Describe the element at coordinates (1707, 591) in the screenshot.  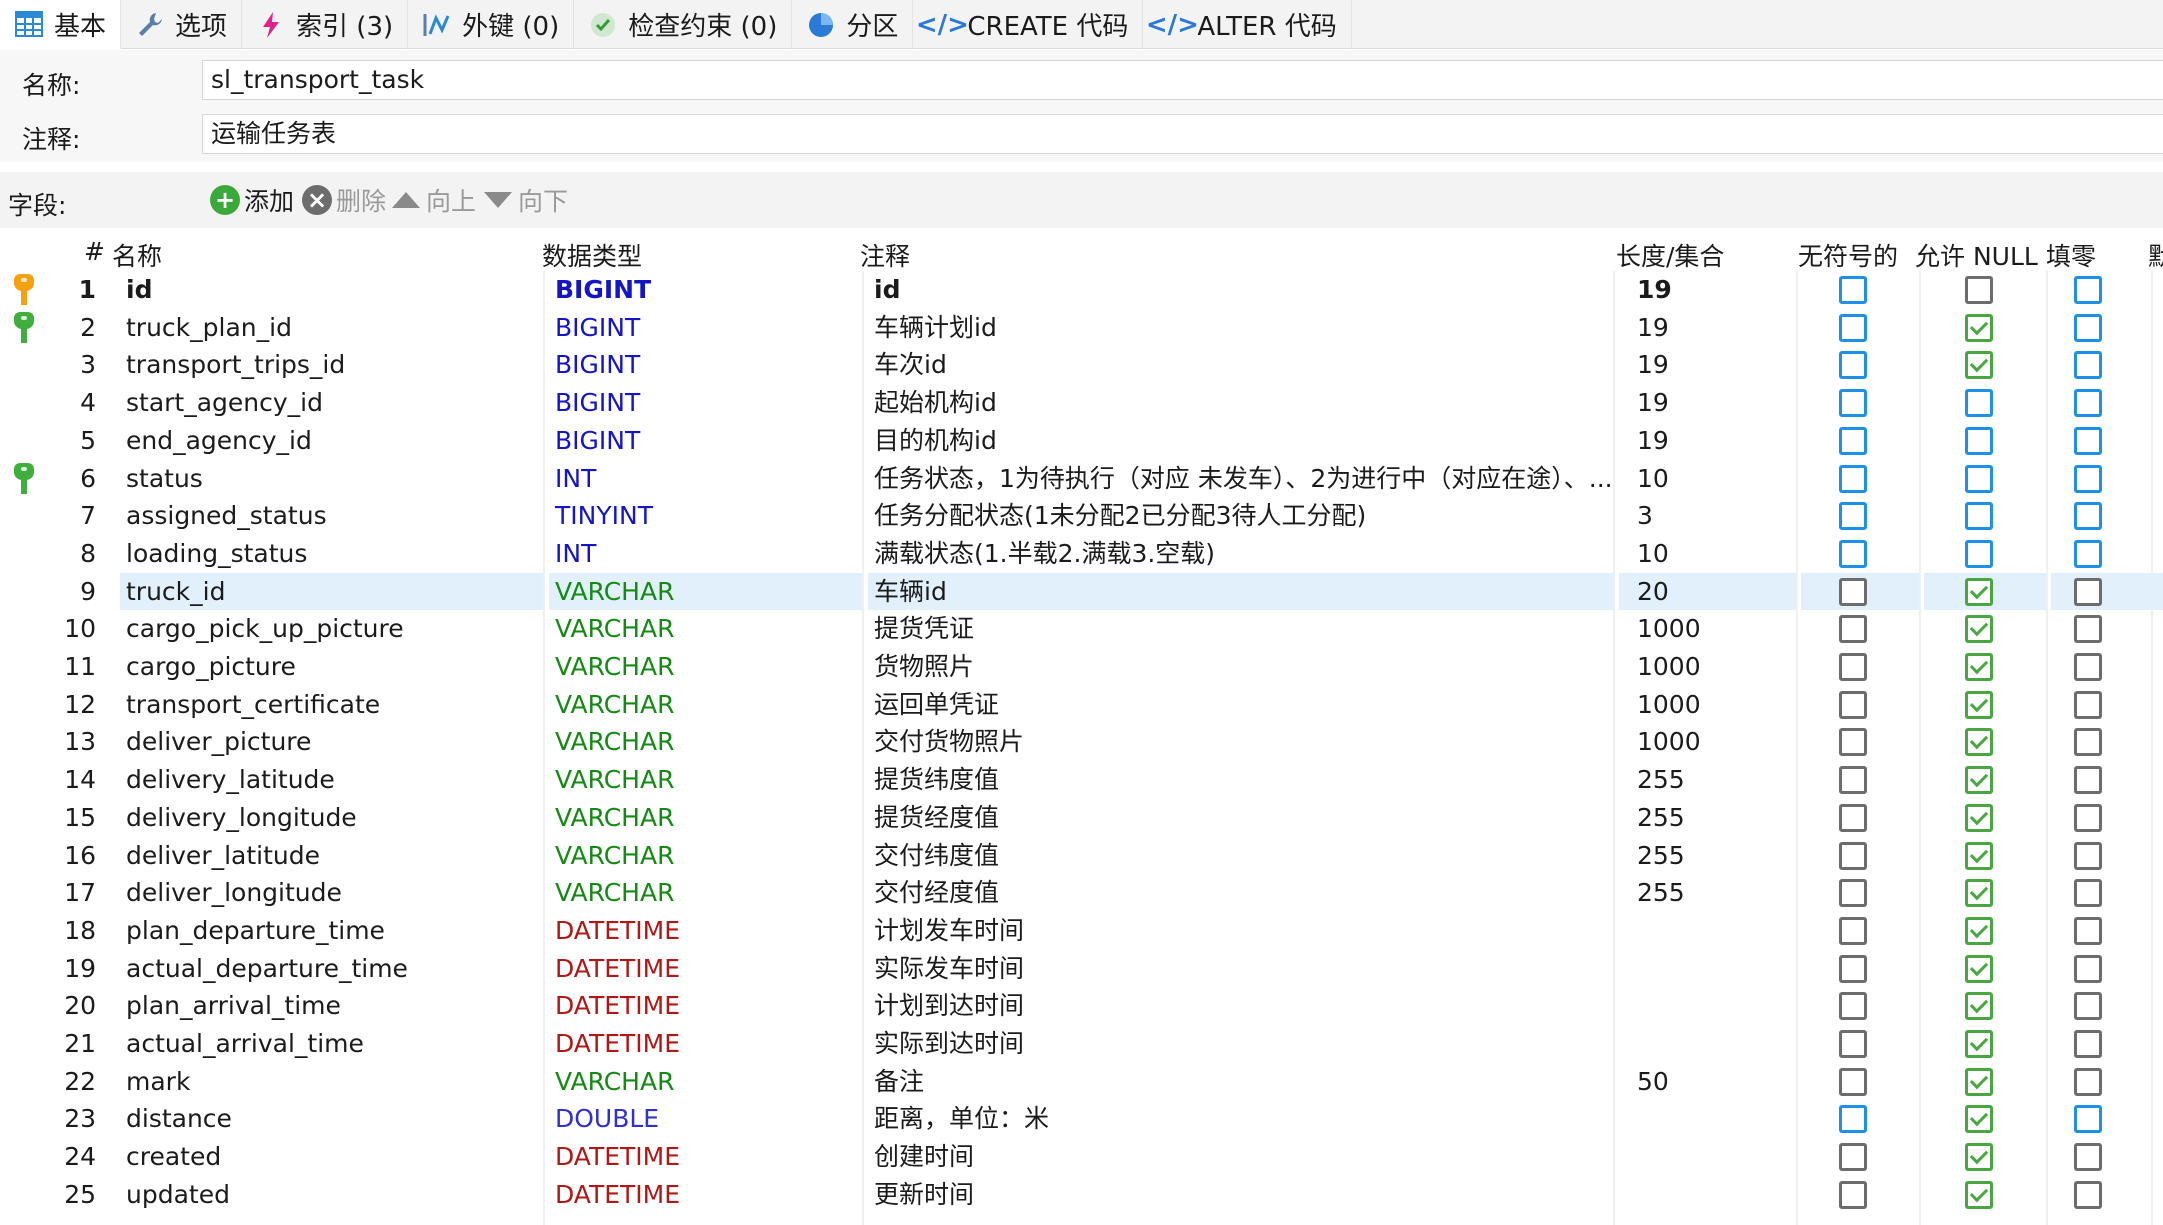
I see `field-length-cell: 20` at that location.